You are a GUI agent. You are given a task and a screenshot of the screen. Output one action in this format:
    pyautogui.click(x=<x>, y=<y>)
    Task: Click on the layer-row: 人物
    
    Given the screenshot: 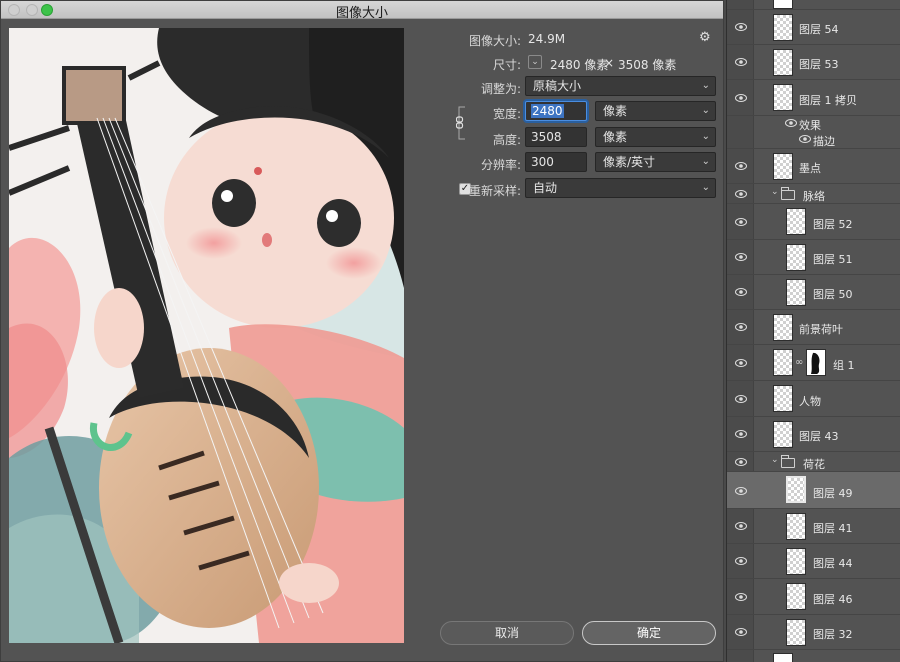 What is the action you would take?
    pyautogui.click(x=813, y=399)
    